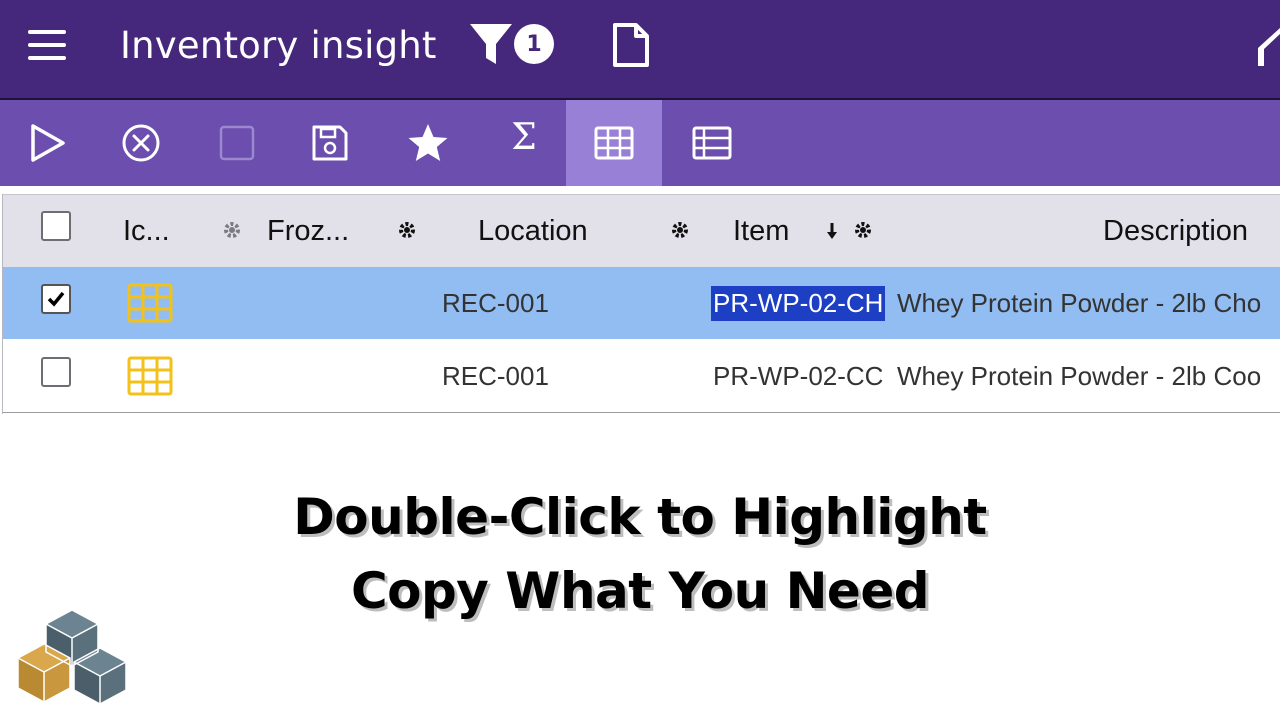 This screenshot has height=720, width=1280. I want to click on run-button, so click(48, 143).